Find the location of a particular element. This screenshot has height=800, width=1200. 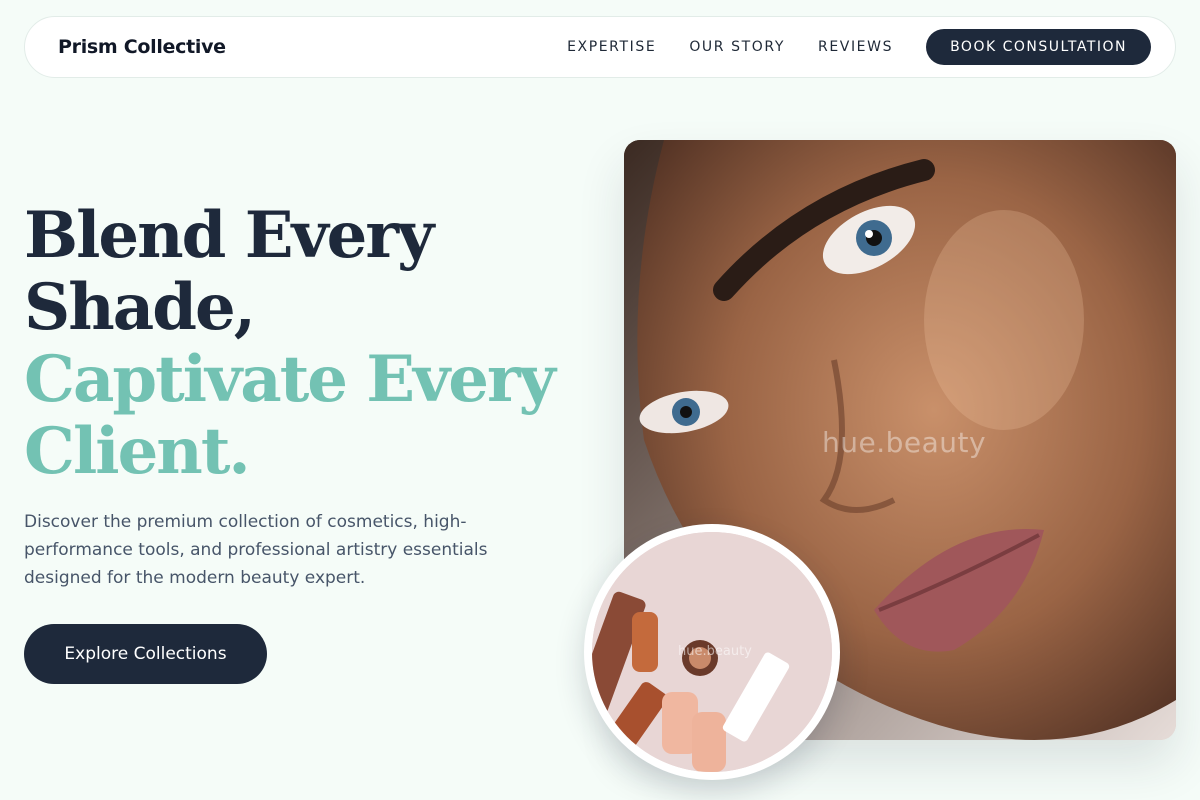

hero-title-line-3: Captivate Every is located at coordinates (290, 379).